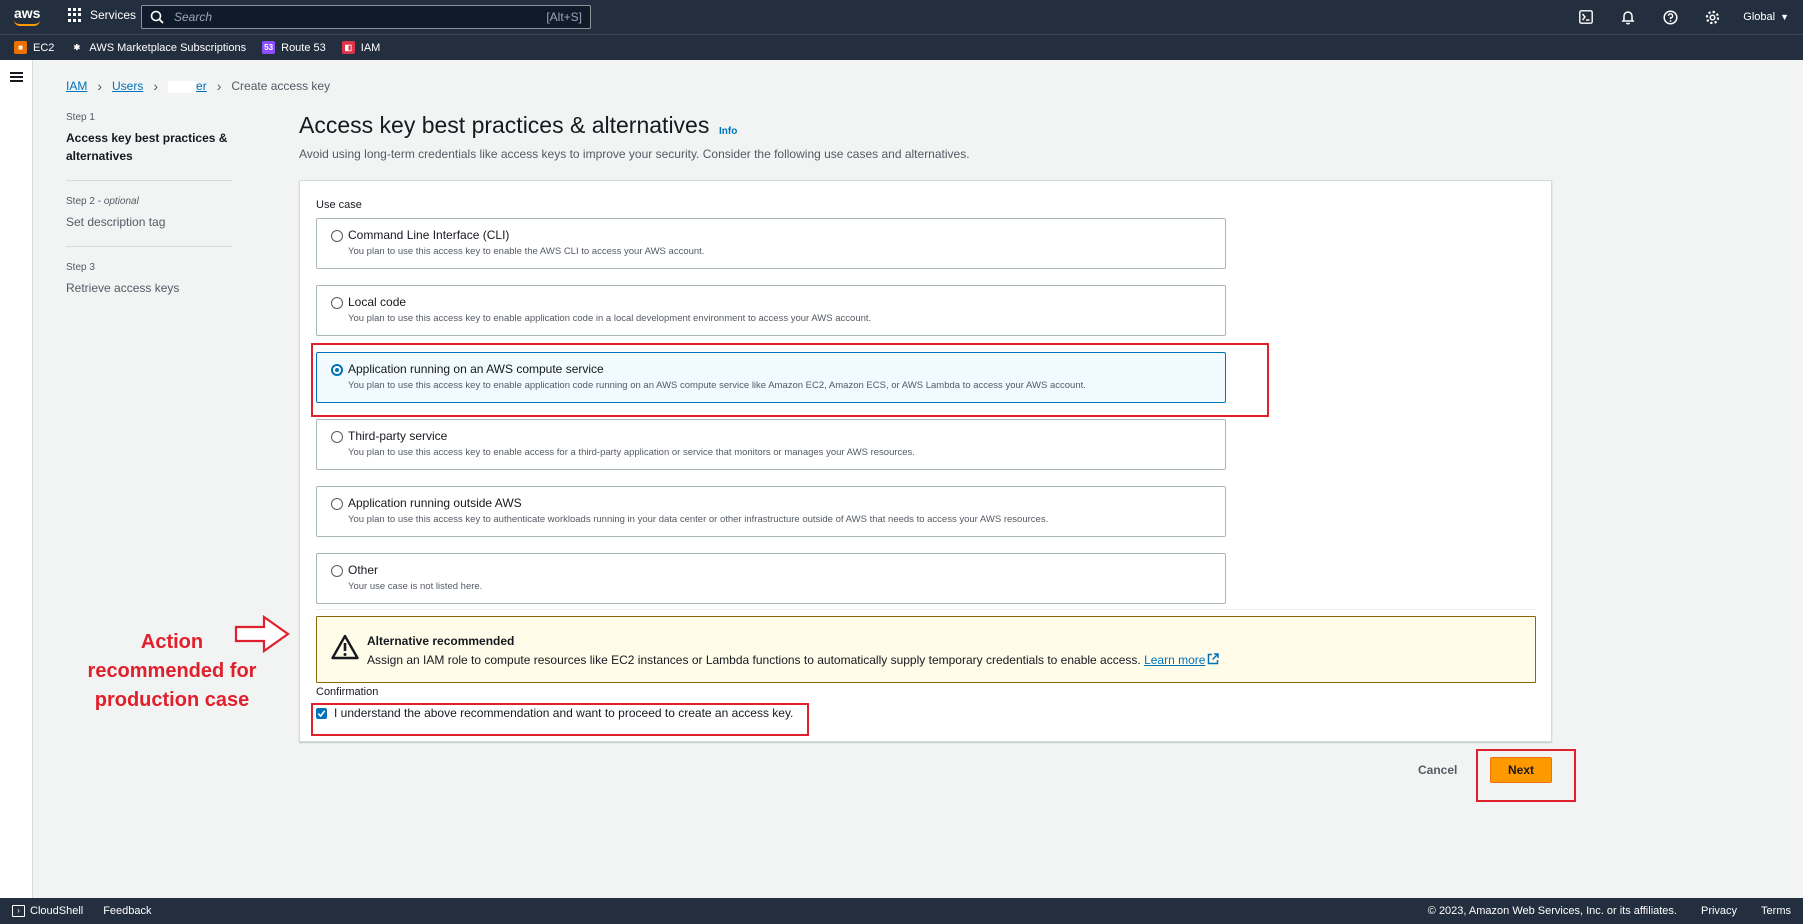 The height and width of the screenshot is (924, 1803). I want to click on step-optional-text: optional, so click(121, 201).